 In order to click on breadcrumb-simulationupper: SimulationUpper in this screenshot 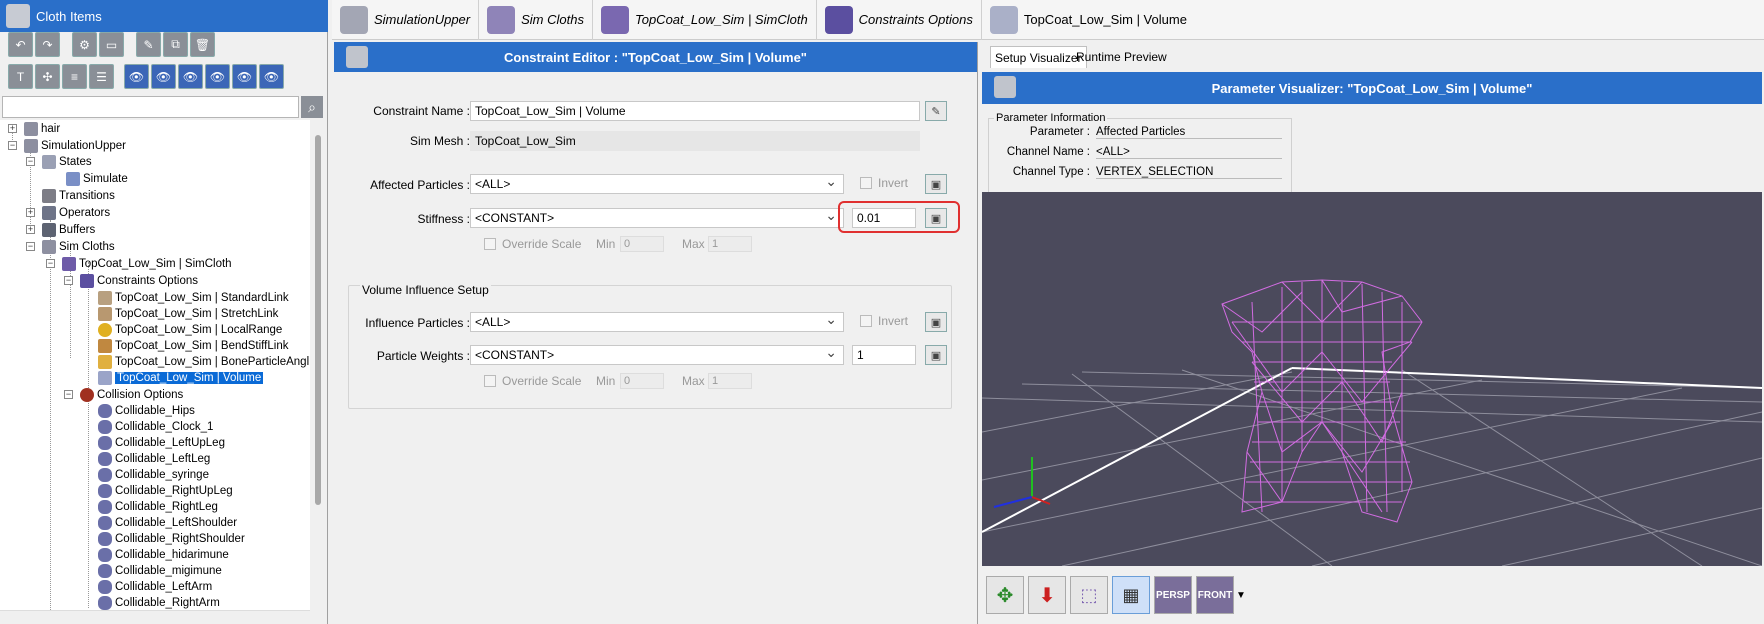, I will do `click(406, 20)`.